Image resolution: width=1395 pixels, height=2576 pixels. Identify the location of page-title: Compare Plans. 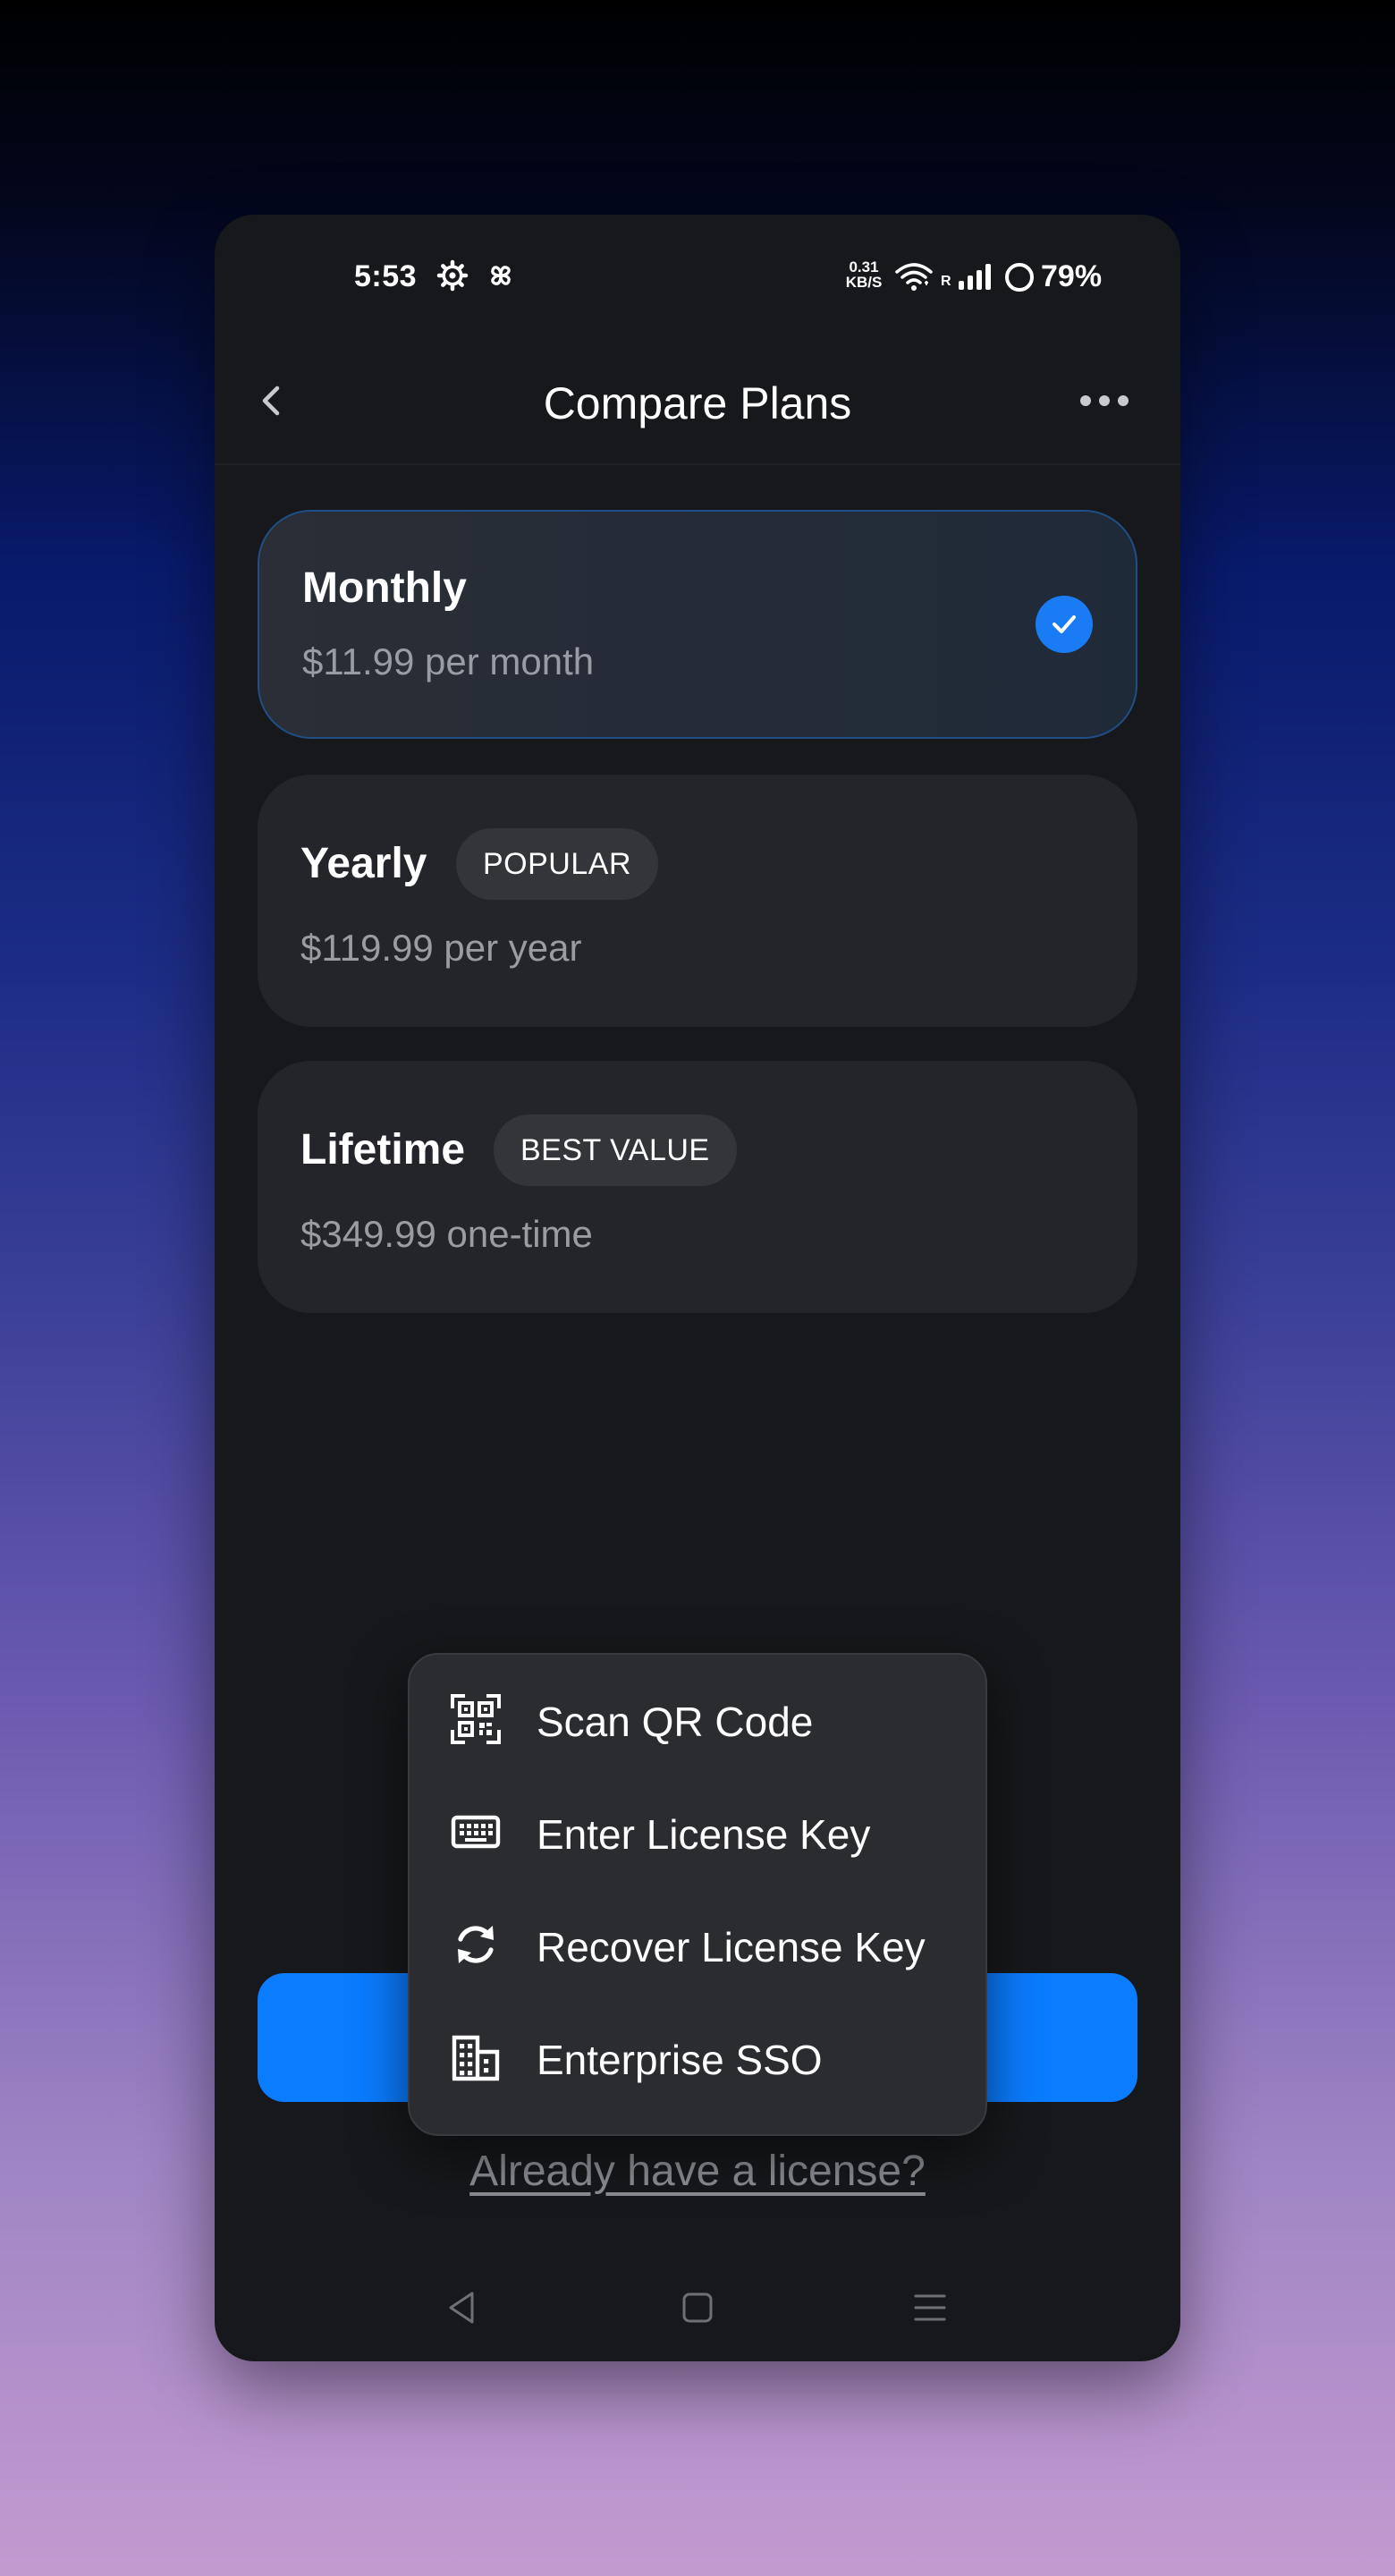
(697, 403).